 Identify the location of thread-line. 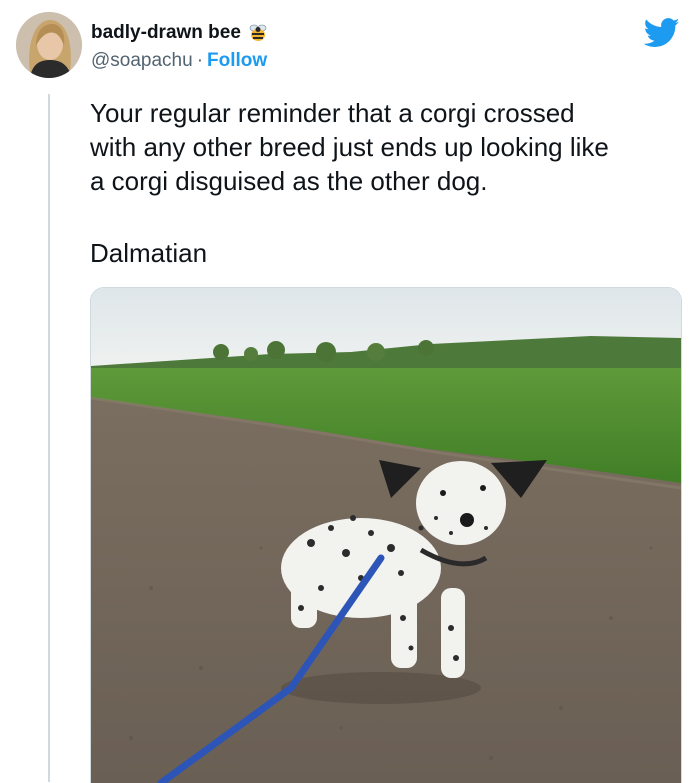
(49, 438).